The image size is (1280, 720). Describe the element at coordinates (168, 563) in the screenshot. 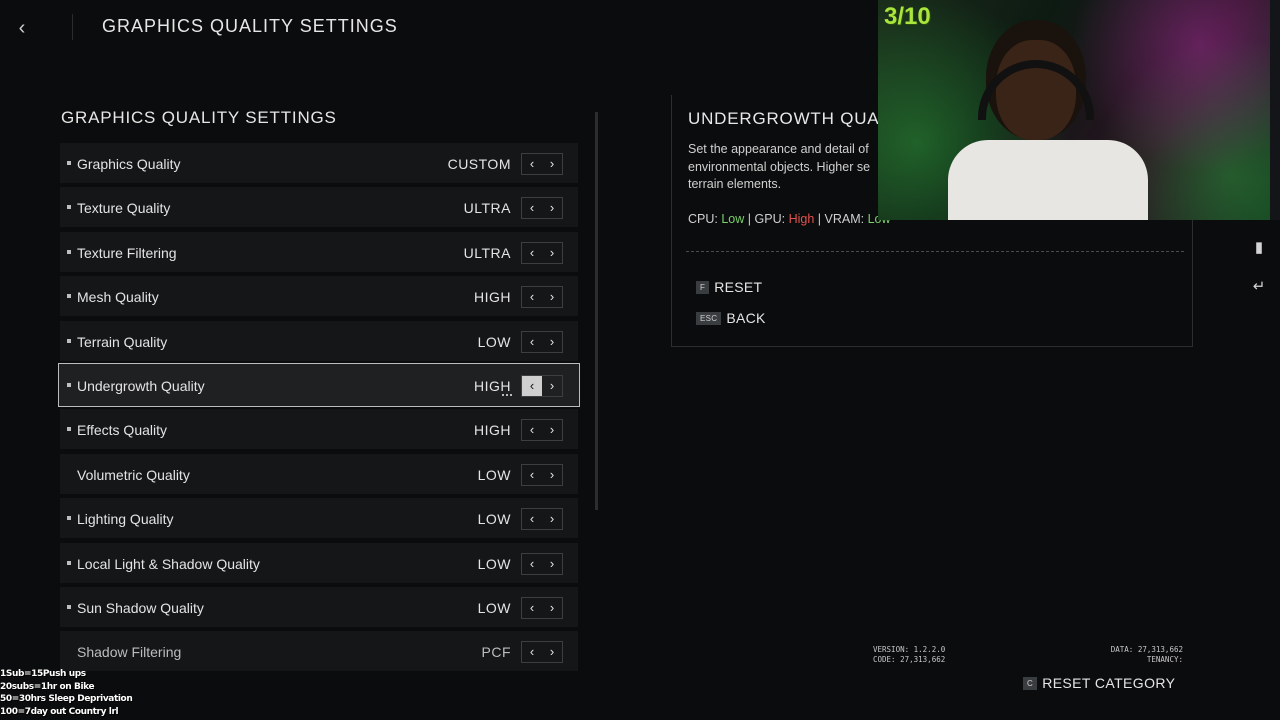

I see `setting-label: Local Light & Shadow Quality` at that location.